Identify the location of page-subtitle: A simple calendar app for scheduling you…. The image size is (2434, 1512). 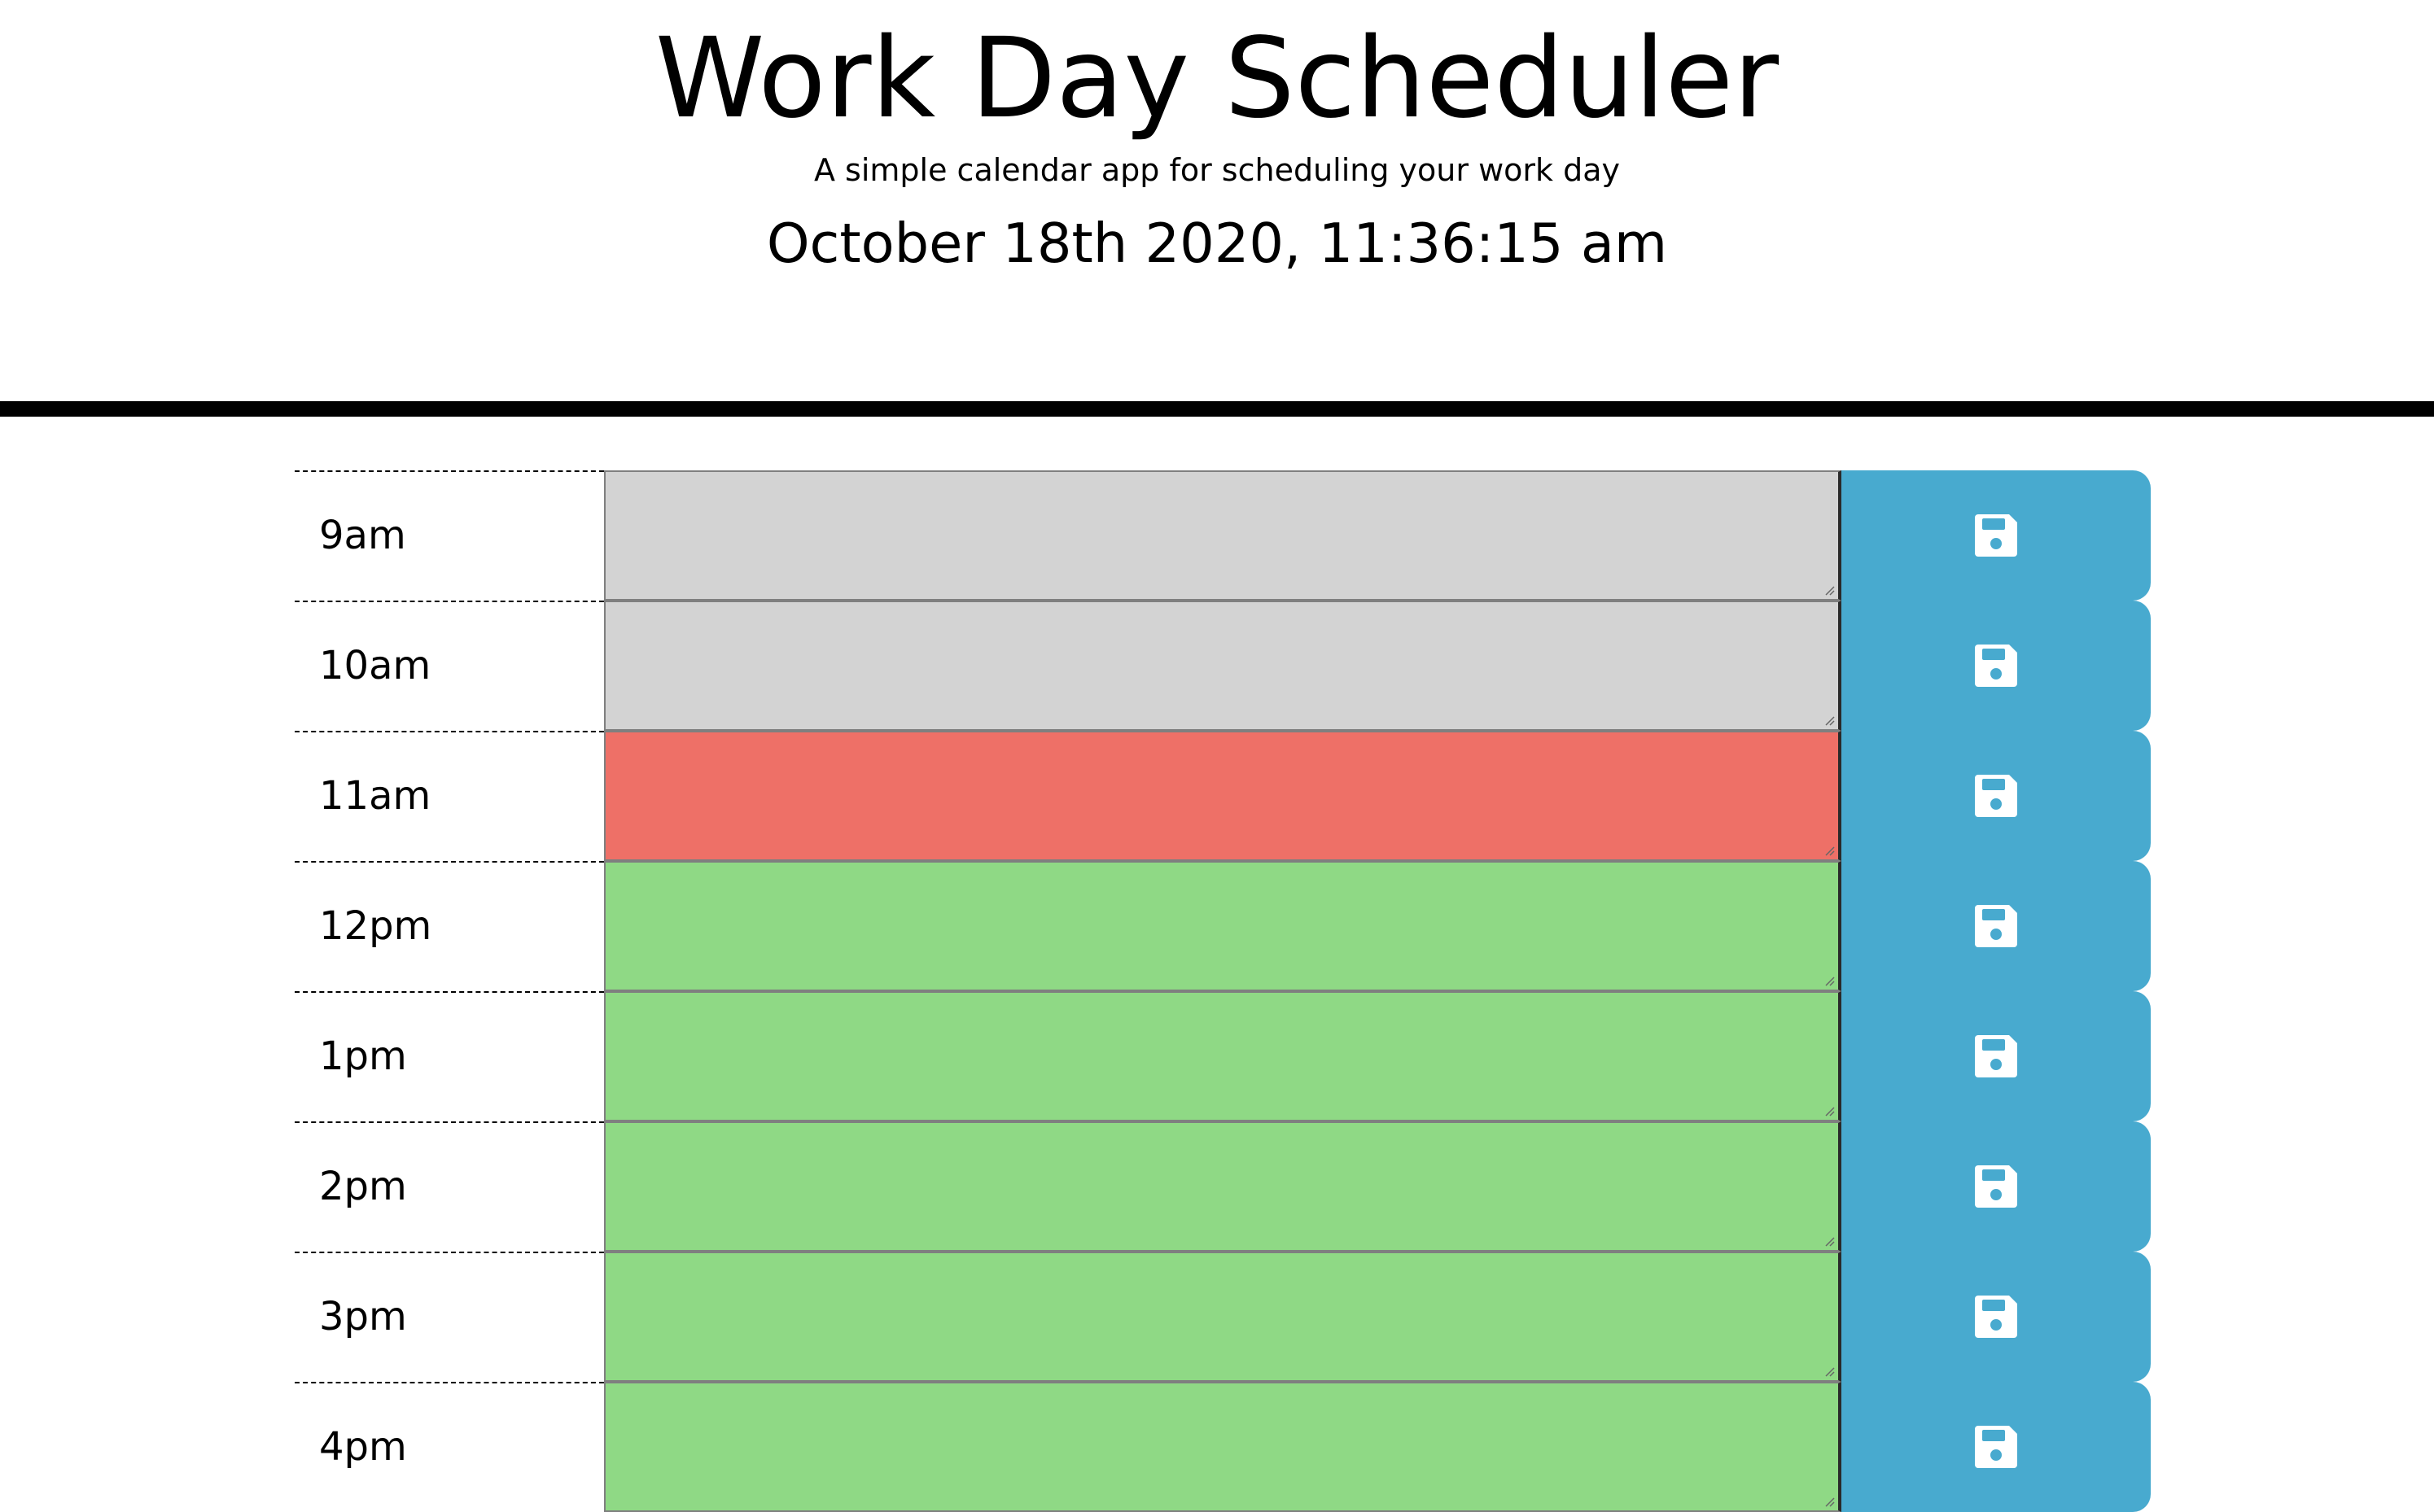
(1217, 170).